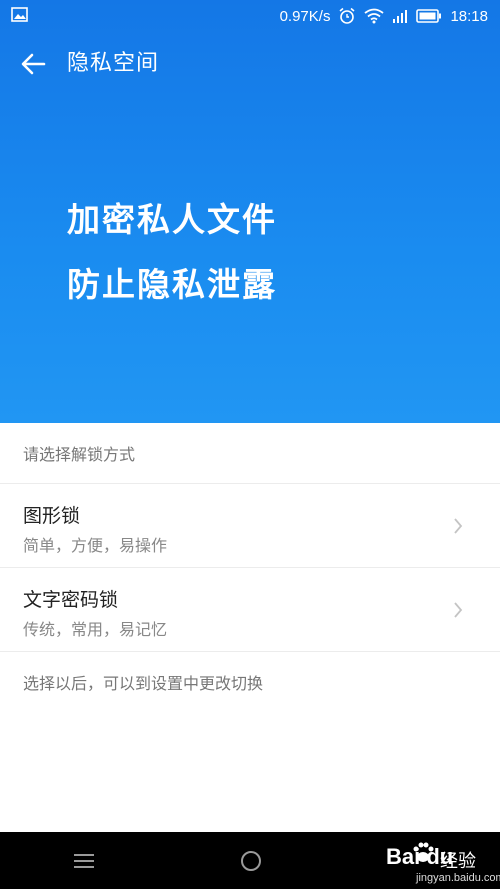 Image resolution: width=500 pixels, height=889 pixels. Describe the element at coordinates (400, 16) in the screenshot. I see `signal-icon` at that location.